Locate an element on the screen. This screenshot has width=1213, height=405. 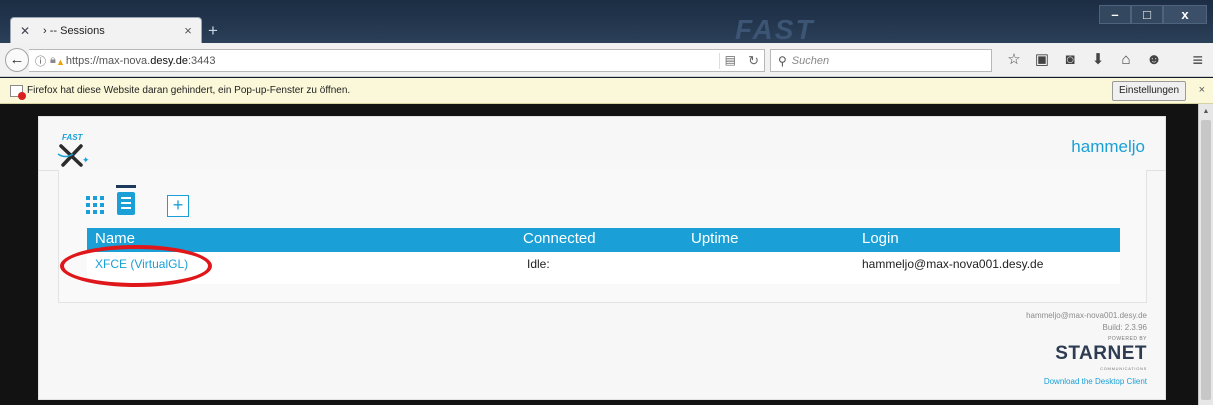
address-bar: ⓘ 🔒︎ ▲ https://max-nova.desy.de:3443 ▤ ↻ is located at coordinates (397, 60).